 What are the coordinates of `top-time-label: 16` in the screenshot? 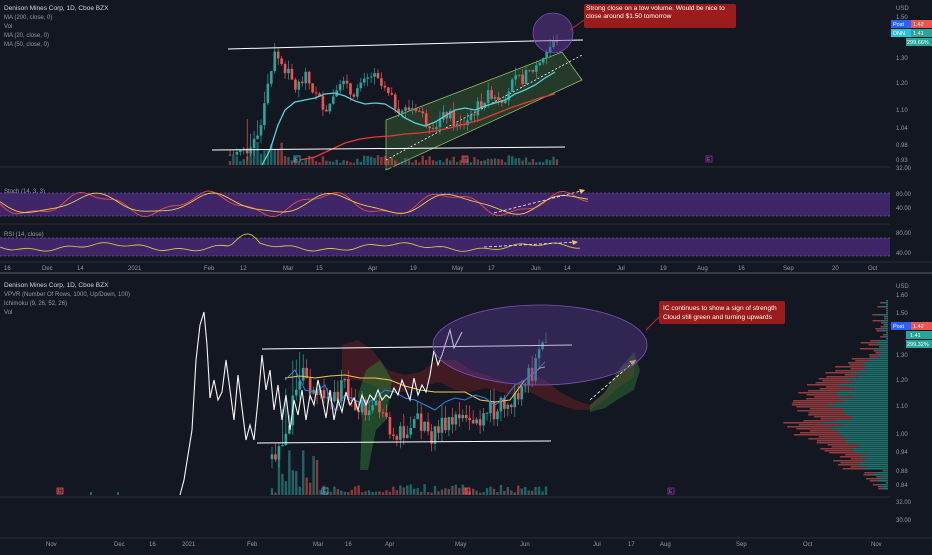 It's located at (741, 269).